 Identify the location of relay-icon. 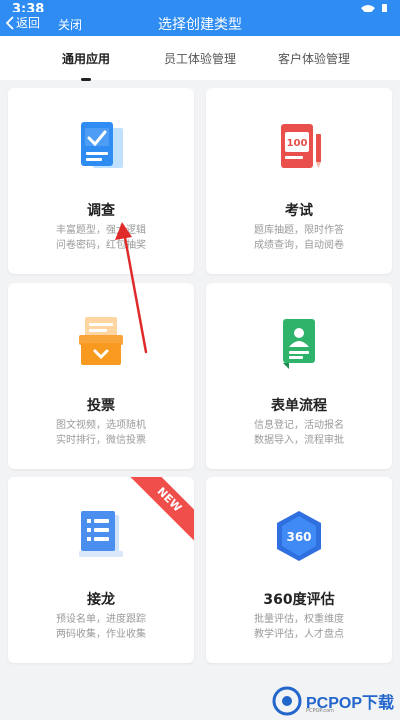
(101, 534).